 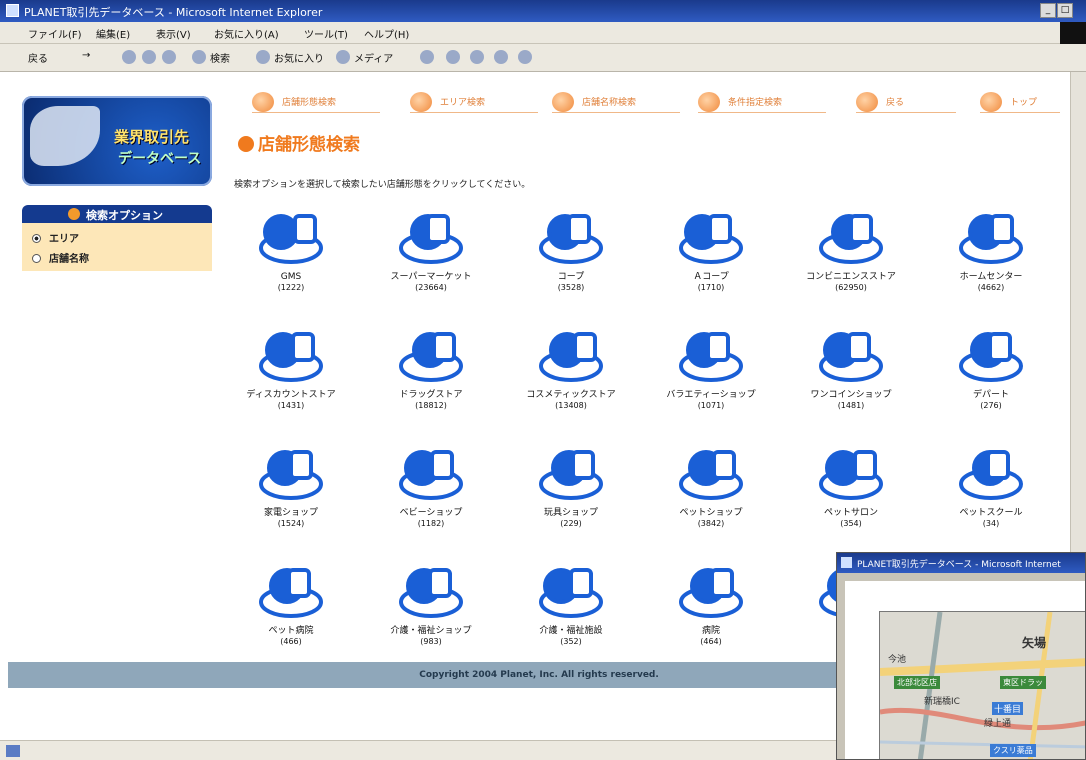 I want to click on category-label: コープ, so click(x=571, y=277).